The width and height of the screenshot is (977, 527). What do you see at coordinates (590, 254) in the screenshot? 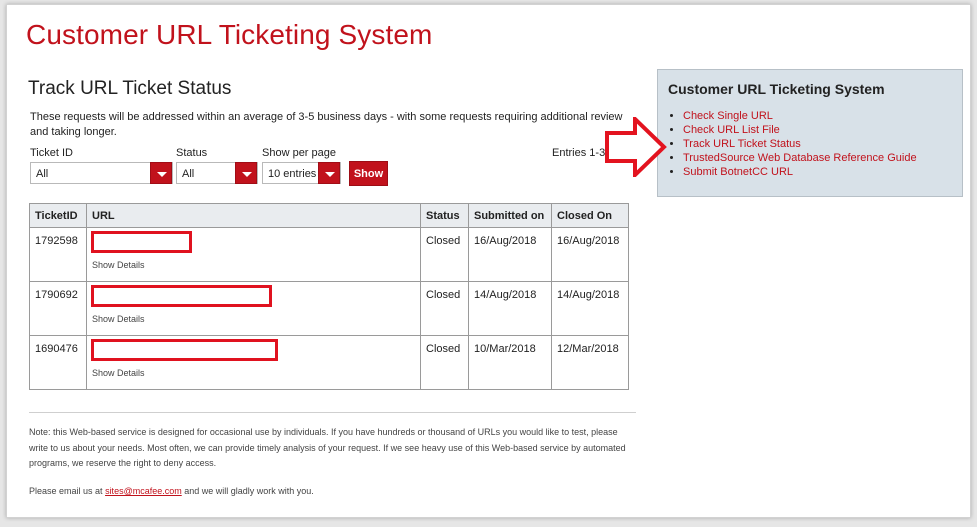
I see `closed-cell: 16/Aug/2018` at bounding box center [590, 254].